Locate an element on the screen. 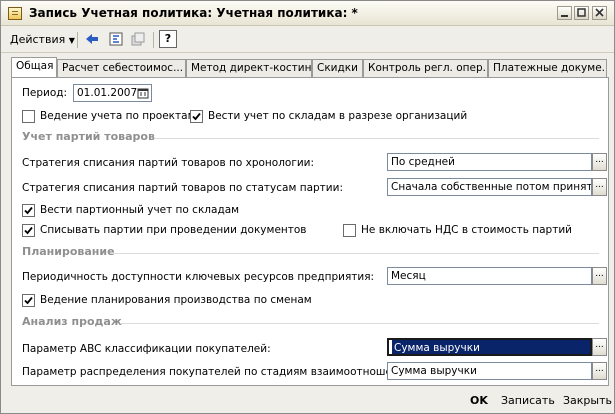  projects-checkbox is located at coordinates (28, 116).